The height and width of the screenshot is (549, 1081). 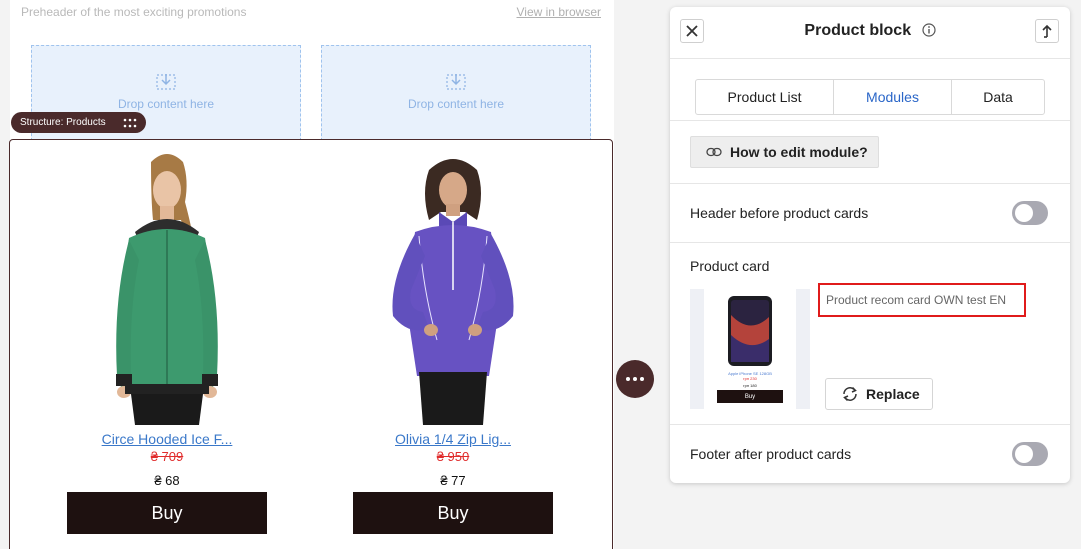 I want to click on product-price: ₴ 77, so click(x=453, y=480).